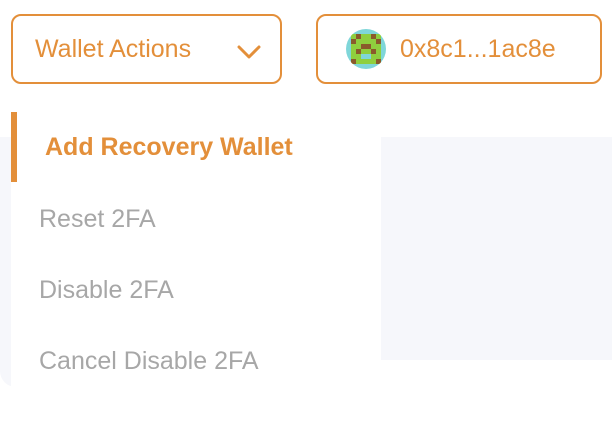 The height and width of the screenshot is (426, 612). I want to click on menu-item-add-recovery-wallet: Add Recovery Wallet, so click(196, 147).